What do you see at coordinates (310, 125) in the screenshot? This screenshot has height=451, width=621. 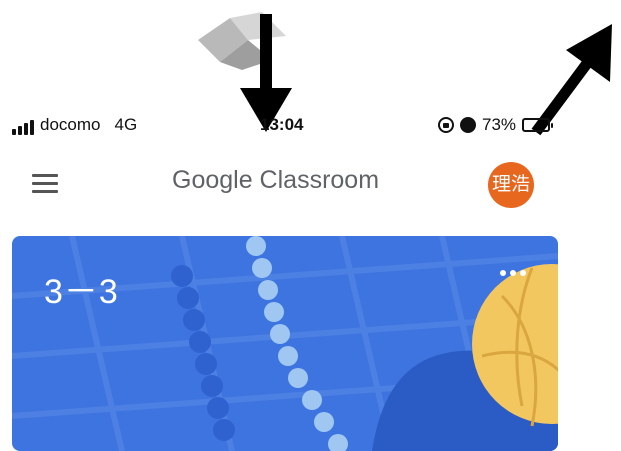 I see `status-bar: docomo 4G 13:04 73%` at bounding box center [310, 125].